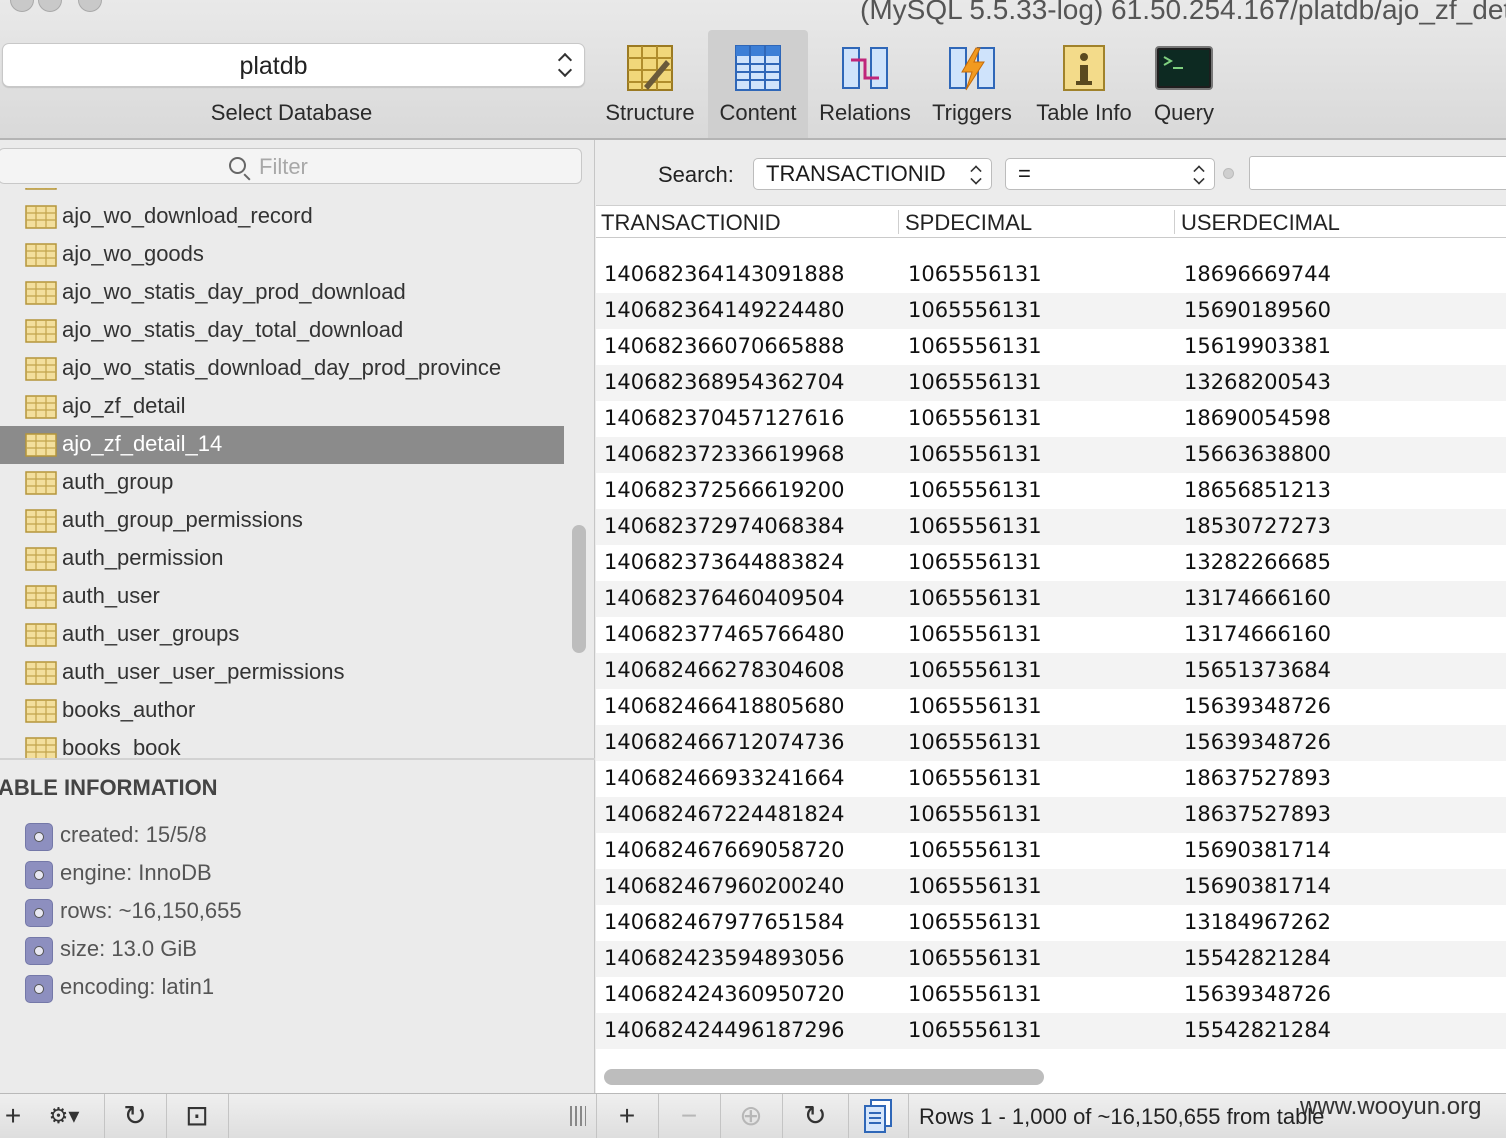 The image size is (1506, 1138). I want to click on column-header-spdecimal: SPDECIMAL, so click(968, 223).